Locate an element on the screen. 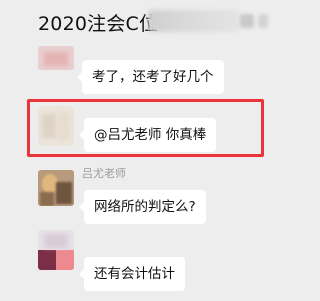 The image size is (320, 301). sender-name: 吕尤老师 is located at coordinates (104, 173).